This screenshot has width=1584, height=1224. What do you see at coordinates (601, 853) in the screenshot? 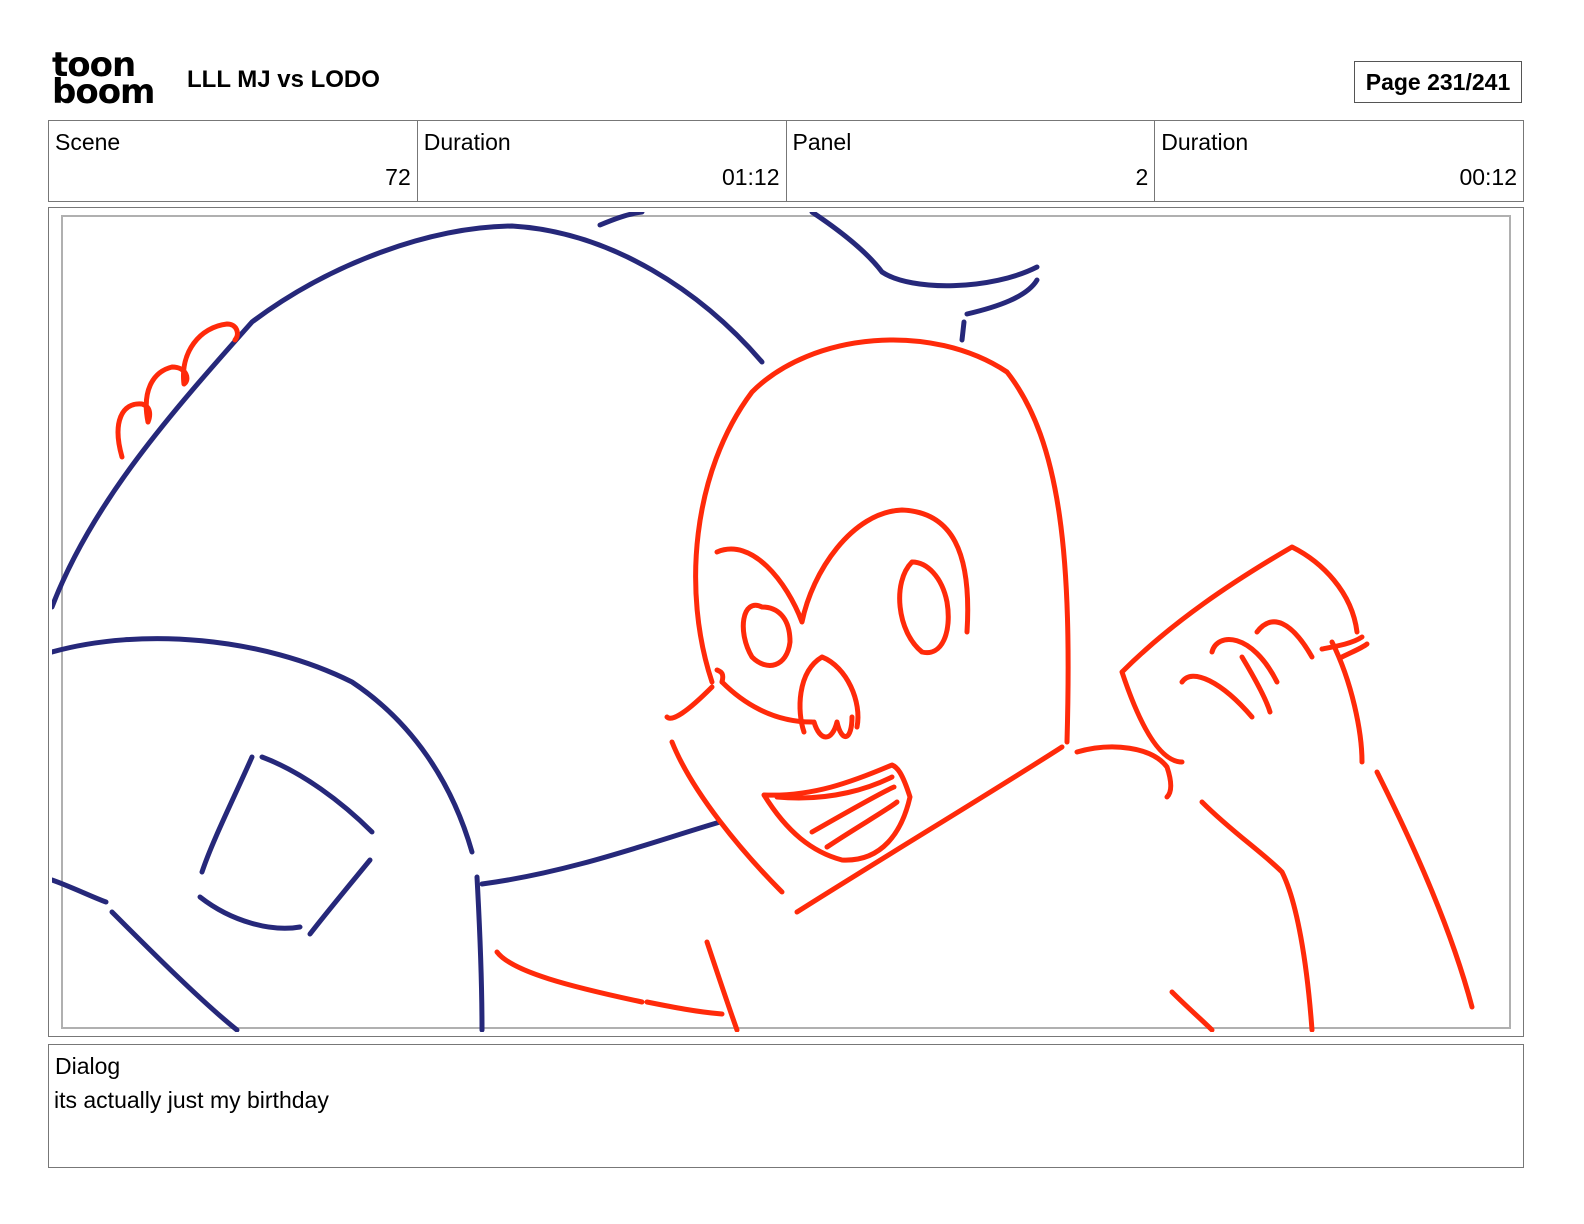
I see `left-arm` at bounding box center [601, 853].